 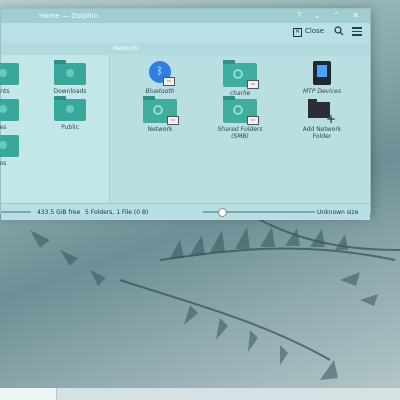 I want to click on close-button: ✕ Close, so click(x=308, y=32).